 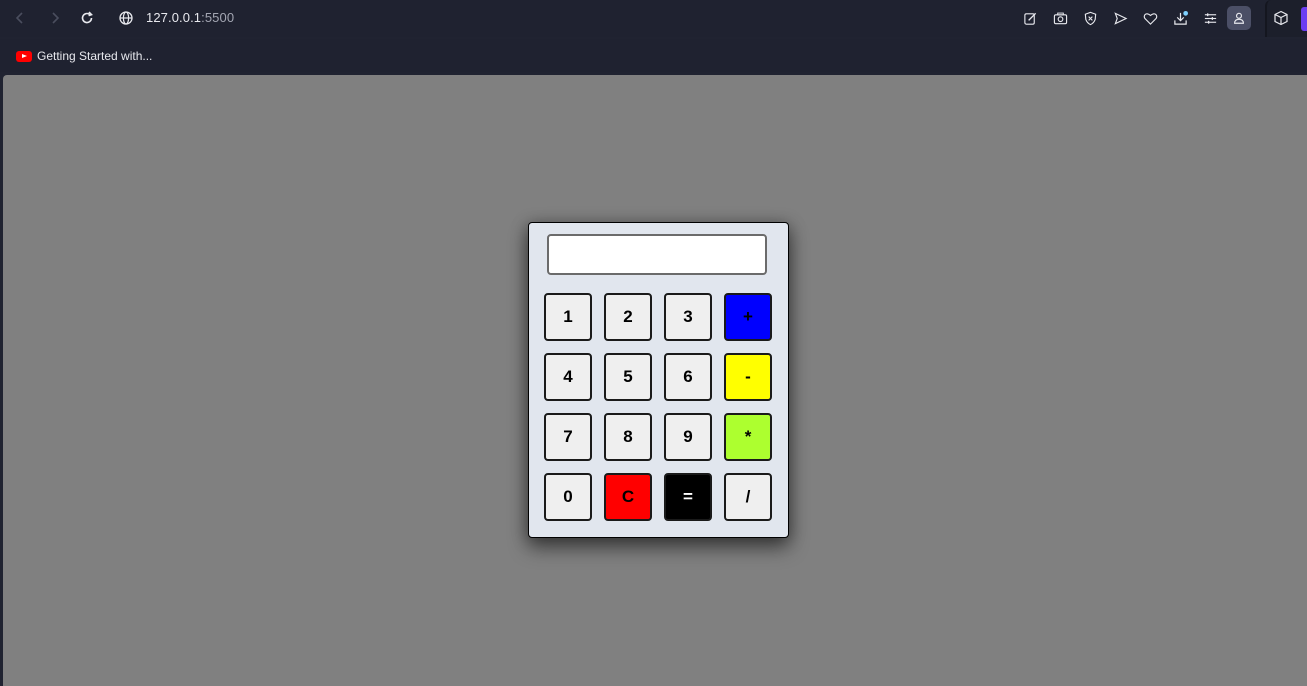 I want to click on edit-button, so click(x=1030, y=18).